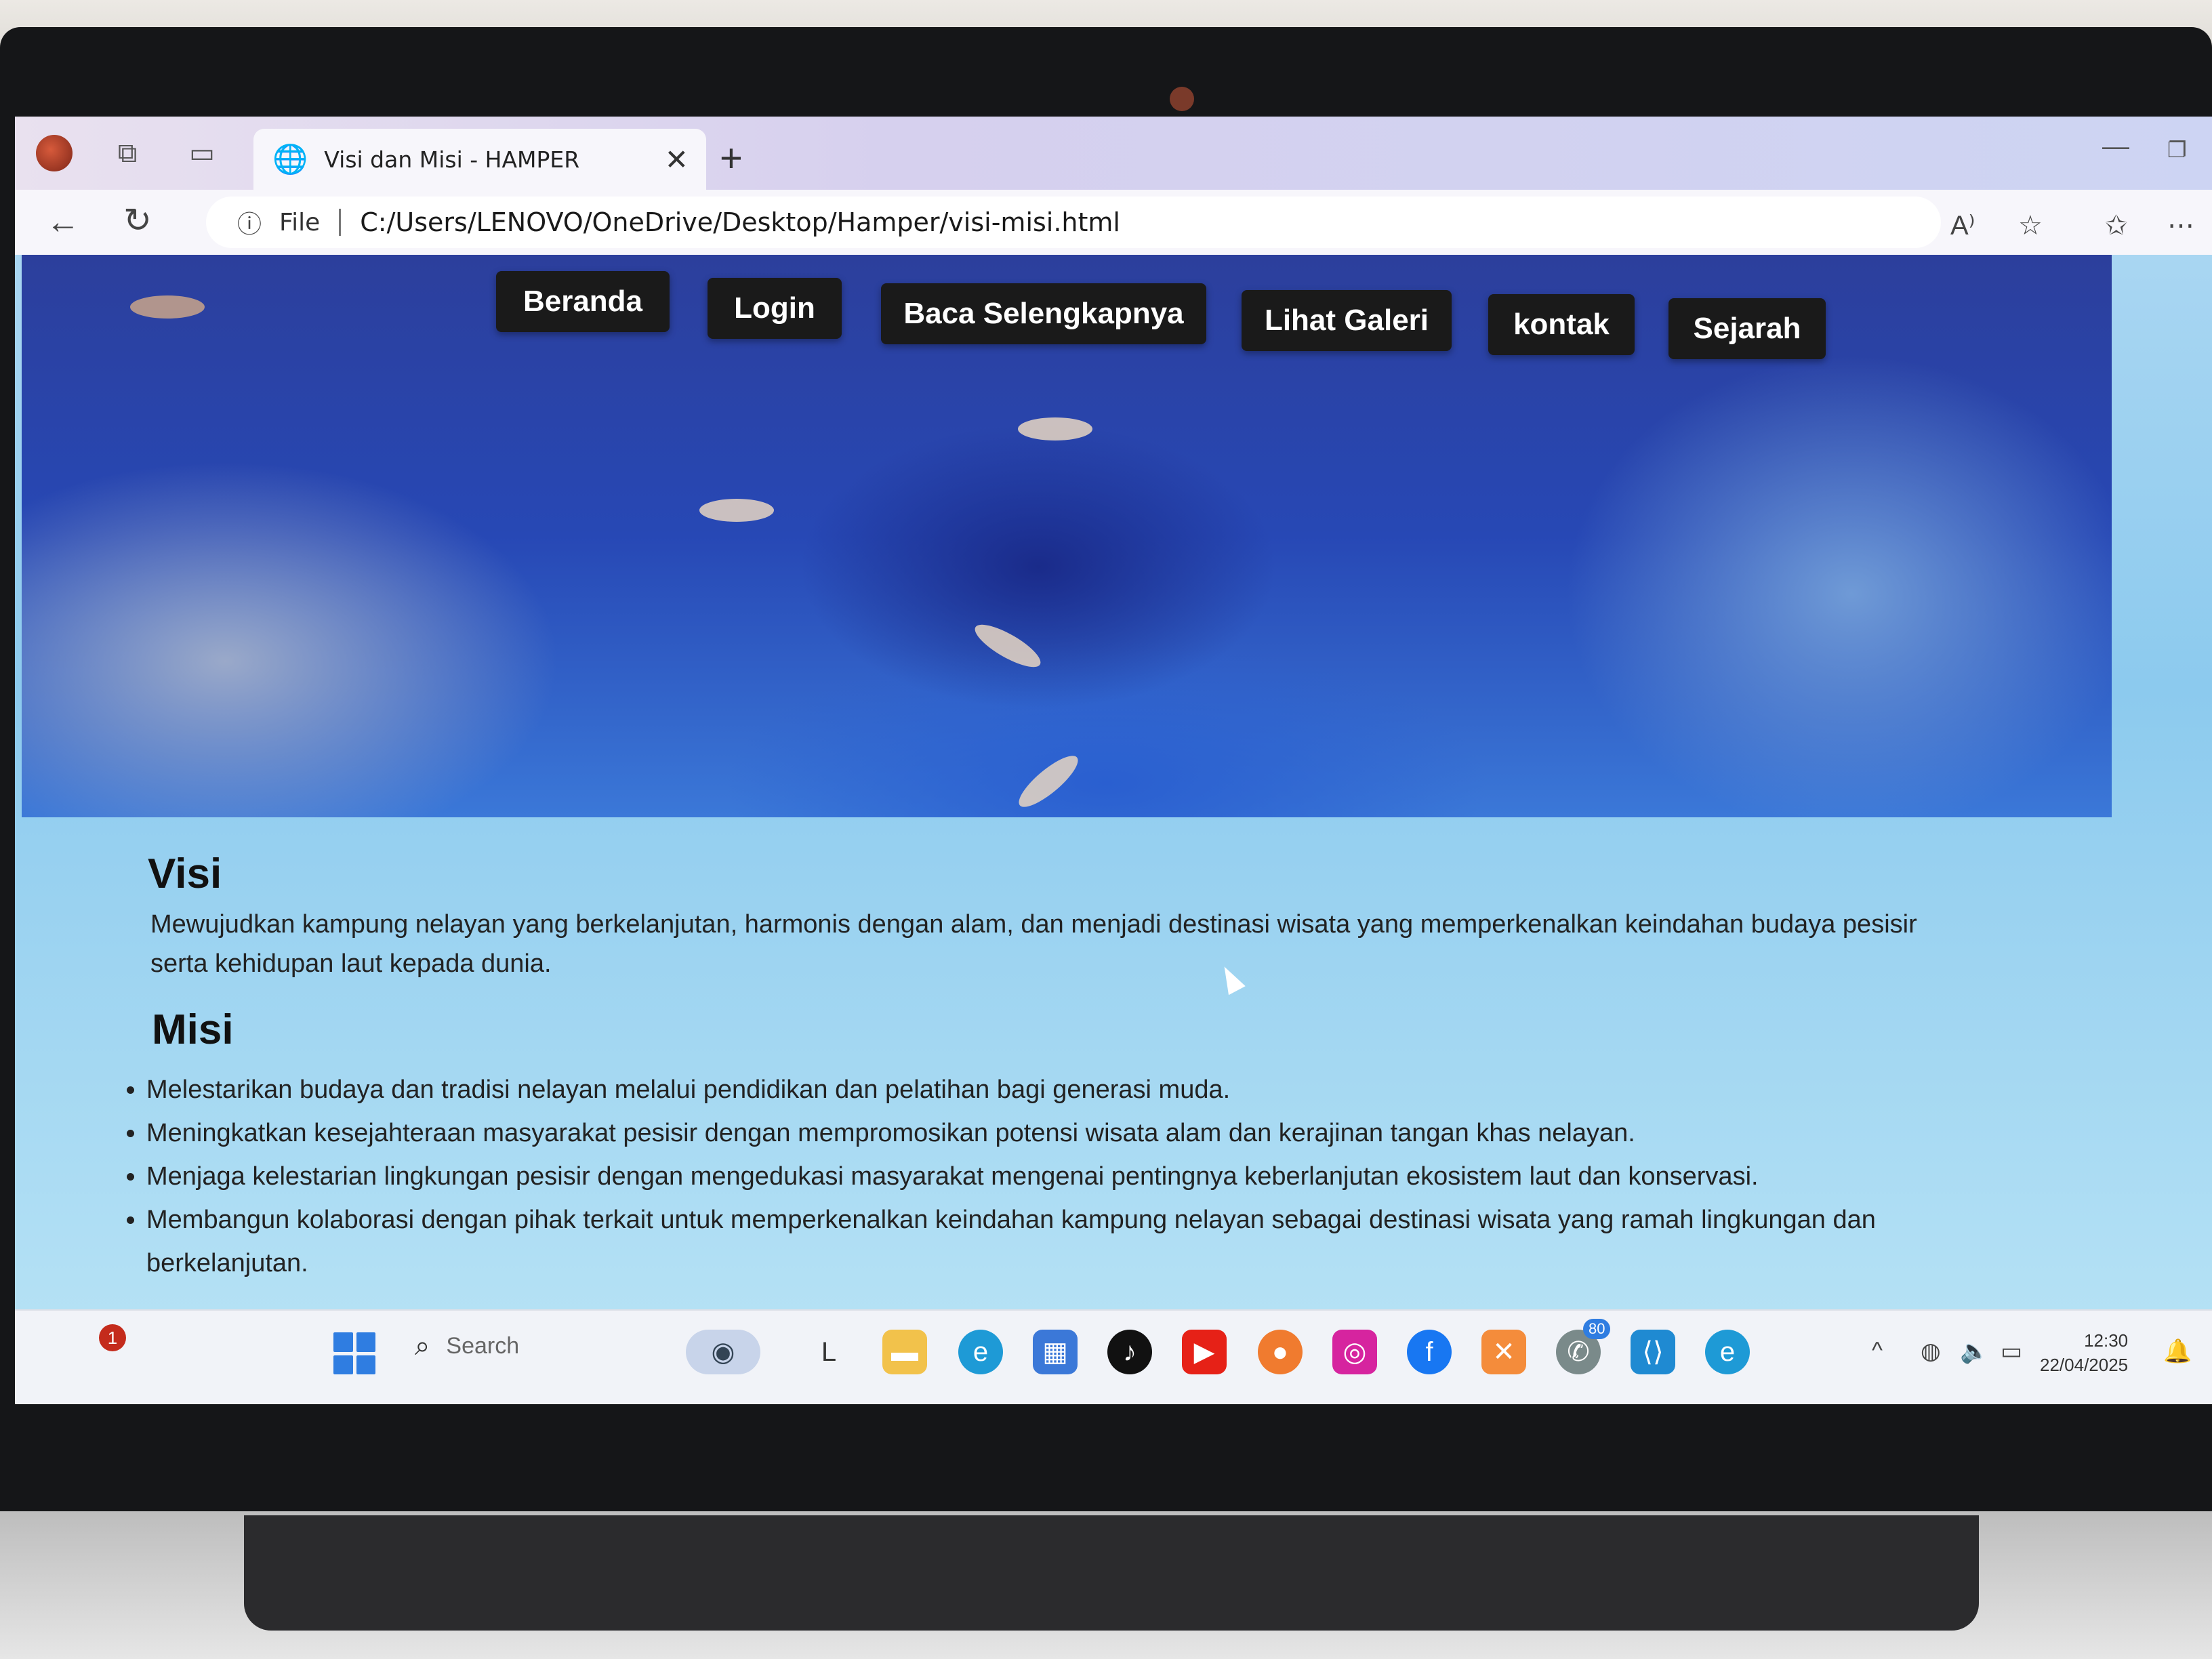  I want to click on chevron-up-icon: ^, so click(1878, 1351).